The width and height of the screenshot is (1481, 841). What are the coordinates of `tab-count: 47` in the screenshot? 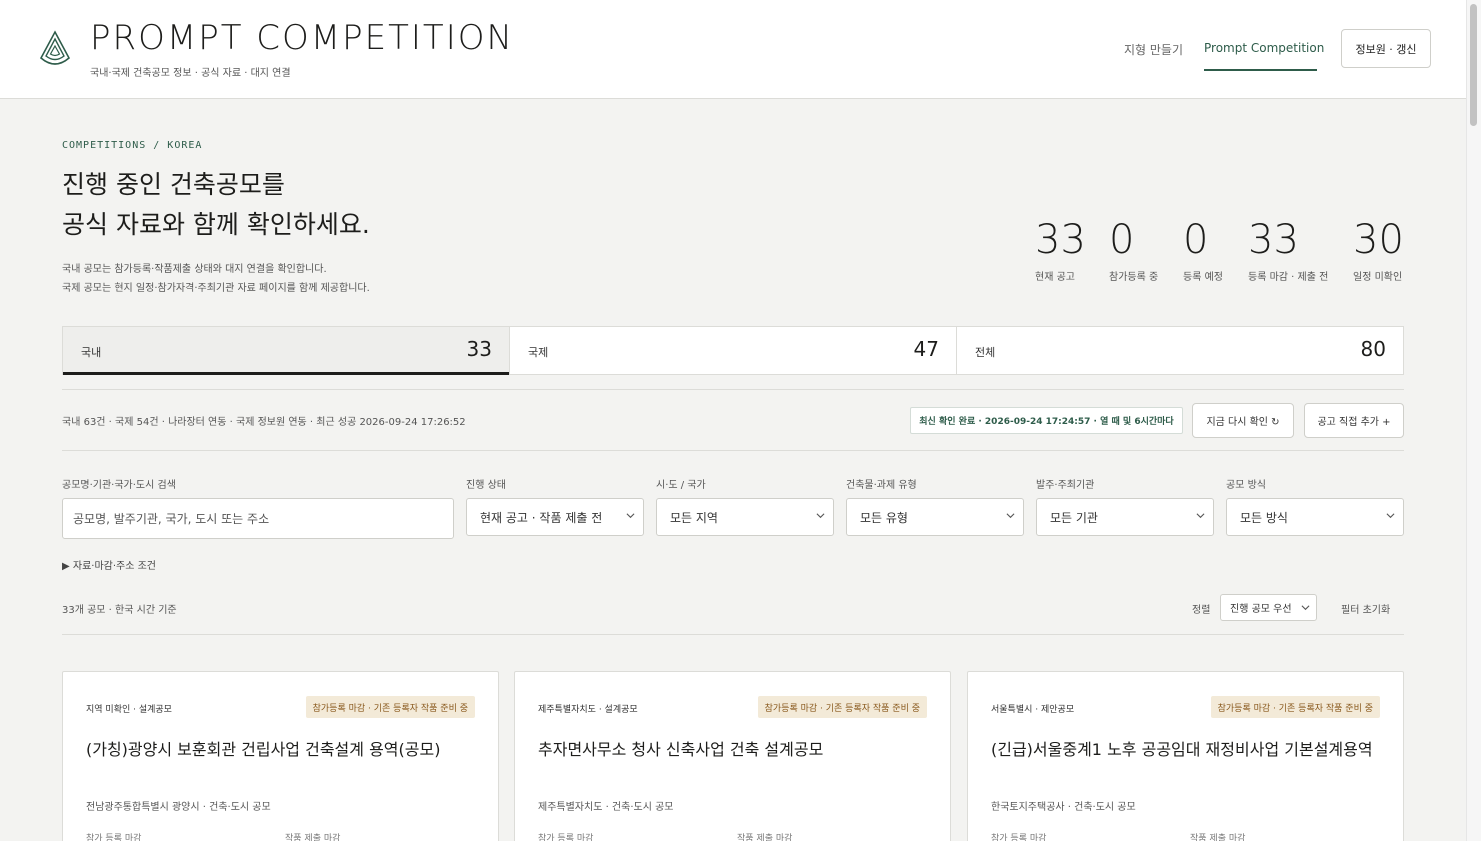 It's located at (926, 349).